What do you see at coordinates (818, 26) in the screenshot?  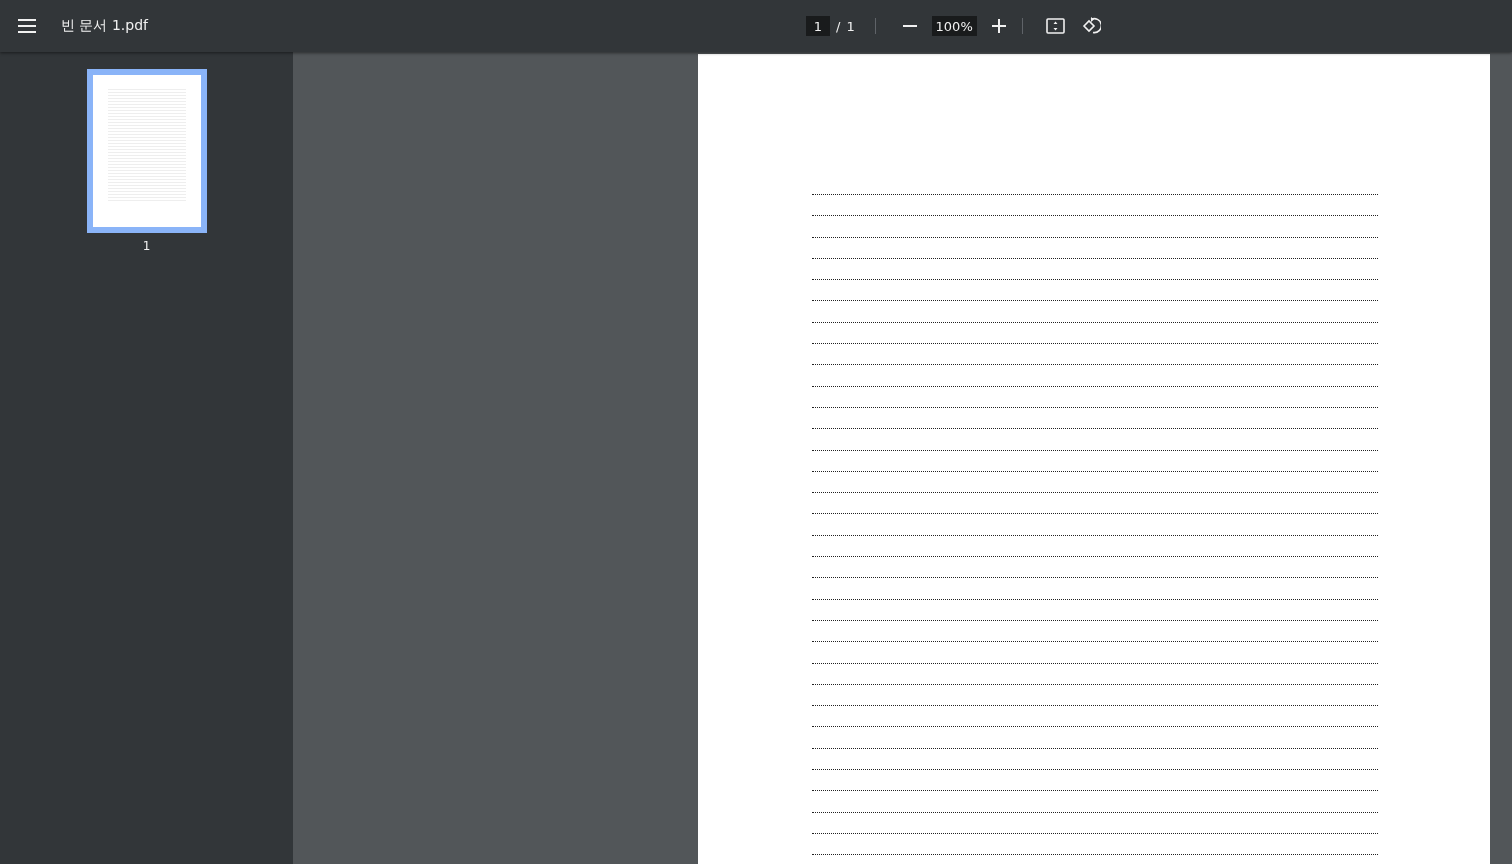 I see `page-number-field: 1` at bounding box center [818, 26].